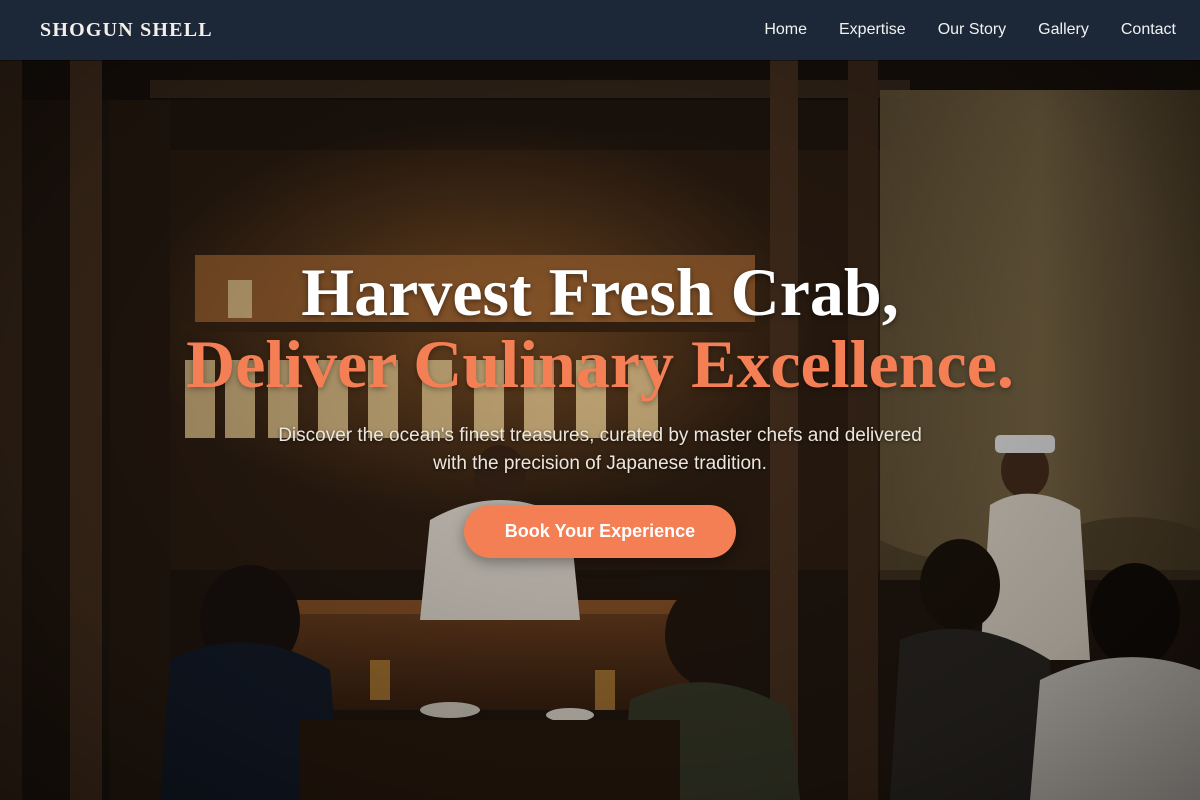 This screenshot has width=1200, height=800. What do you see at coordinates (126, 30) in the screenshot?
I see `brand-logo: SHOGUN SHELL` at bounding box center [126, 30].